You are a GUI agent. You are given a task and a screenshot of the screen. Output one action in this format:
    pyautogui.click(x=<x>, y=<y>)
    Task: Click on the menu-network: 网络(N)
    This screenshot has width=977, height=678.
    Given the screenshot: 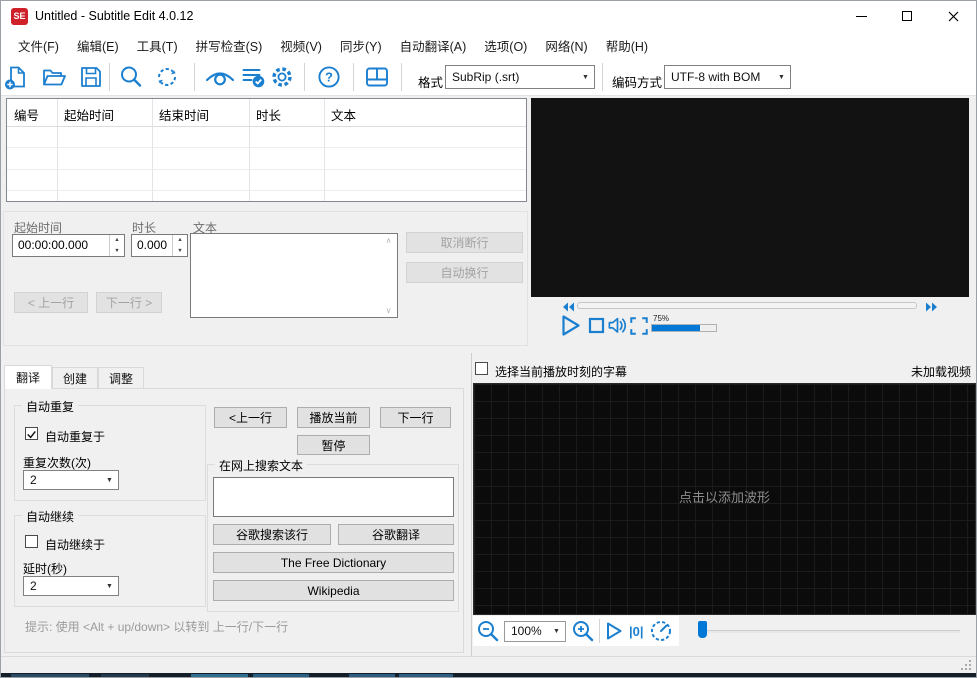 What is the action you would take?
    pyautogui.click(x=566, y=45)
    